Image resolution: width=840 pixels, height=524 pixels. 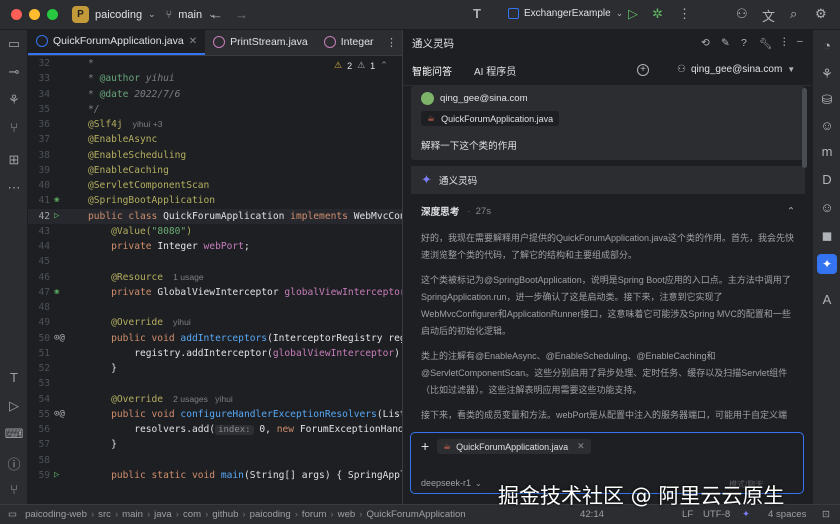 What do you see at coordinates (14, 127) in the screenshot?
I see `pull-requests-icon: ⑂` at bounding box center [14, 127].